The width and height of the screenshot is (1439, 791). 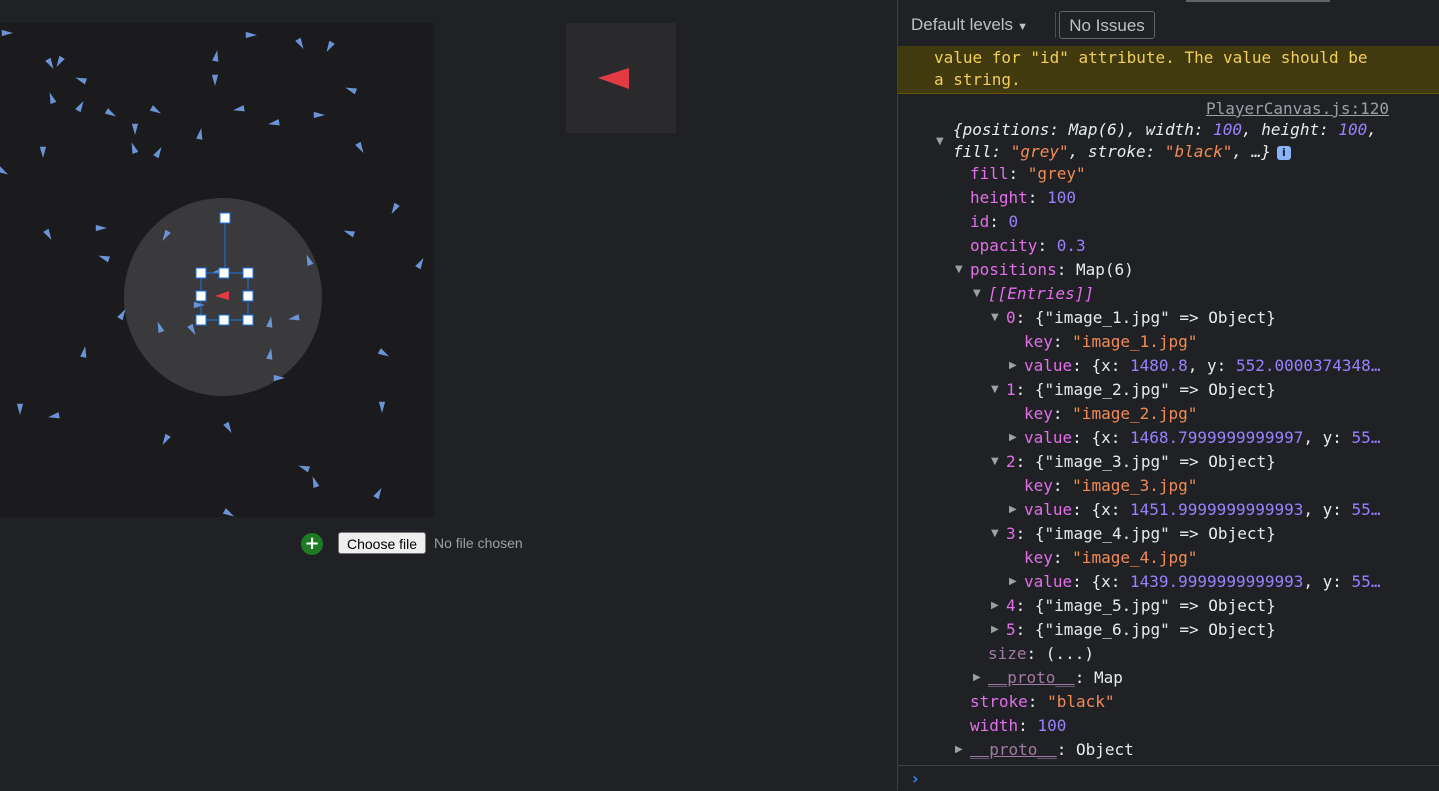 I want to click on prompt-icon: ›, so click(x=915, y=778).